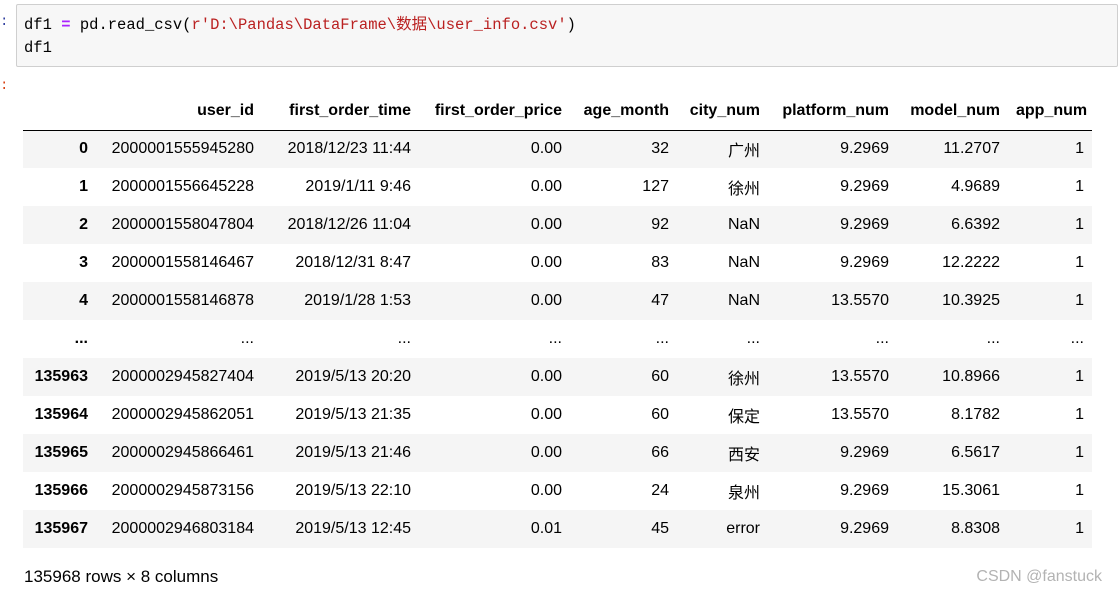 The image size is (1118, 595). What do you see at coordinates (182, 300) in the screenshot?
I see `table-cell: 2000001558146878` at bounding box center [182, 300].